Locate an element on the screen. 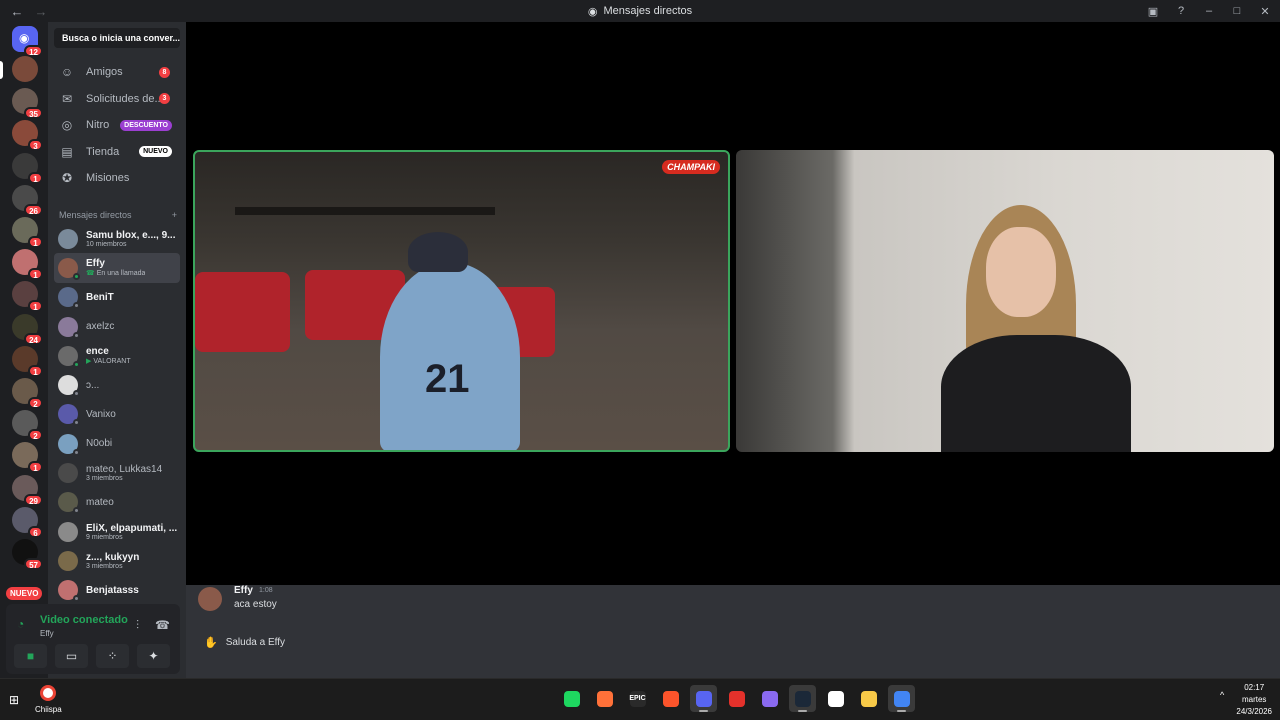 The image size is (1280, 720). dm-name: z..., kukyyn is located at coordinates (113, 557).